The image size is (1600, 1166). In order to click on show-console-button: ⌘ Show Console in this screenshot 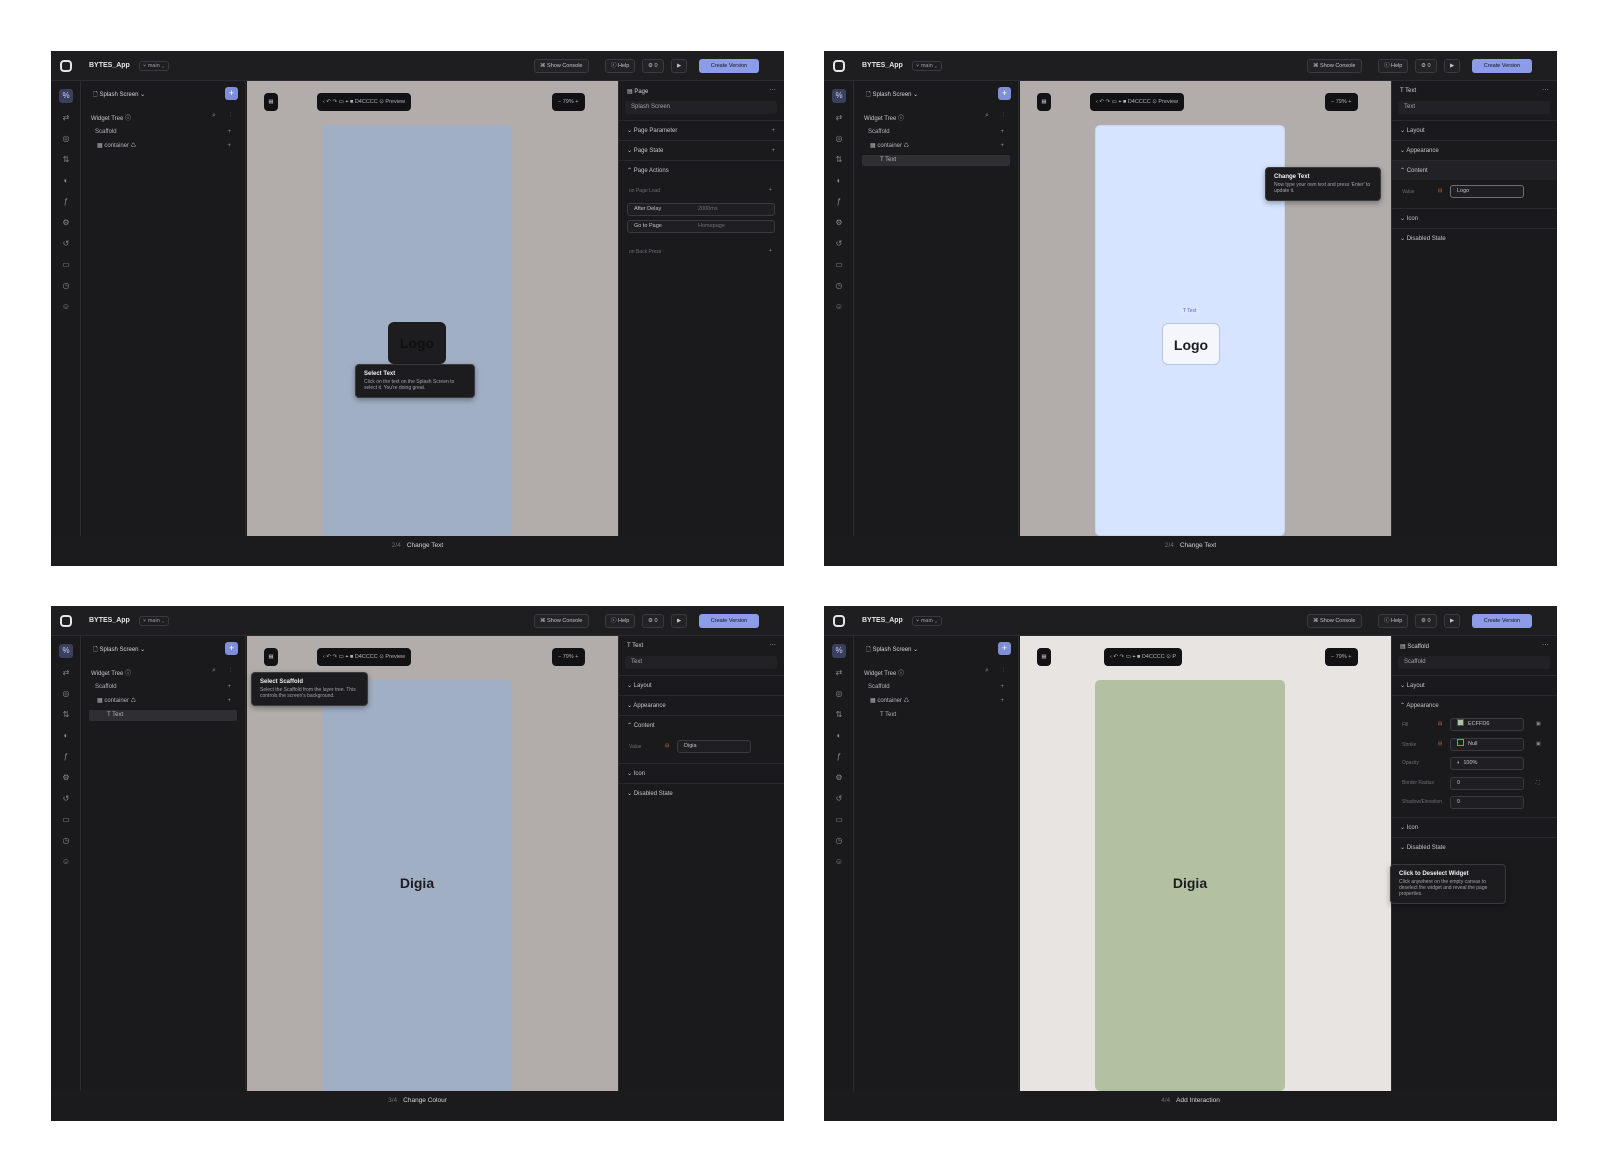, I will do `click(561, 621)`.